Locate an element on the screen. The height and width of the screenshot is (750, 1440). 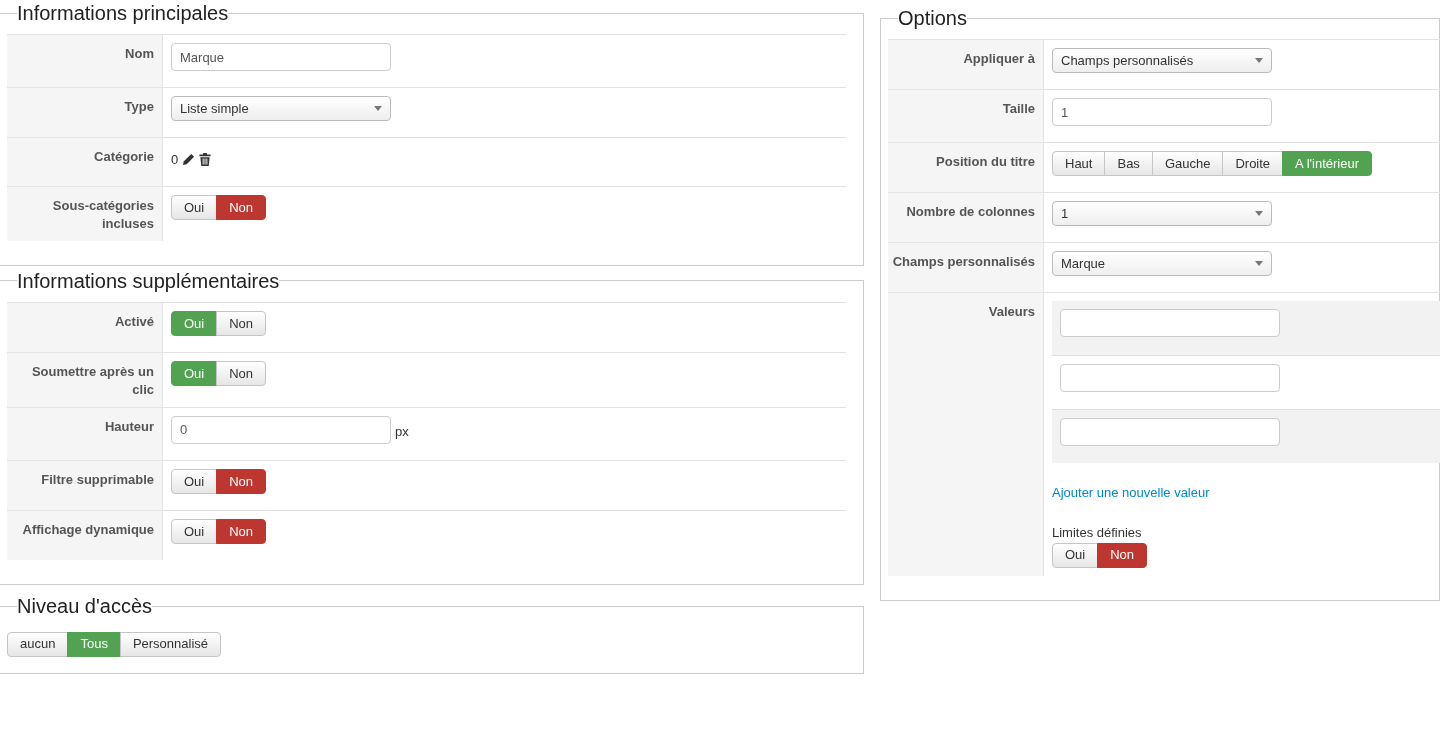
toggle-option: Bas is located at coordinates (1128, 164).